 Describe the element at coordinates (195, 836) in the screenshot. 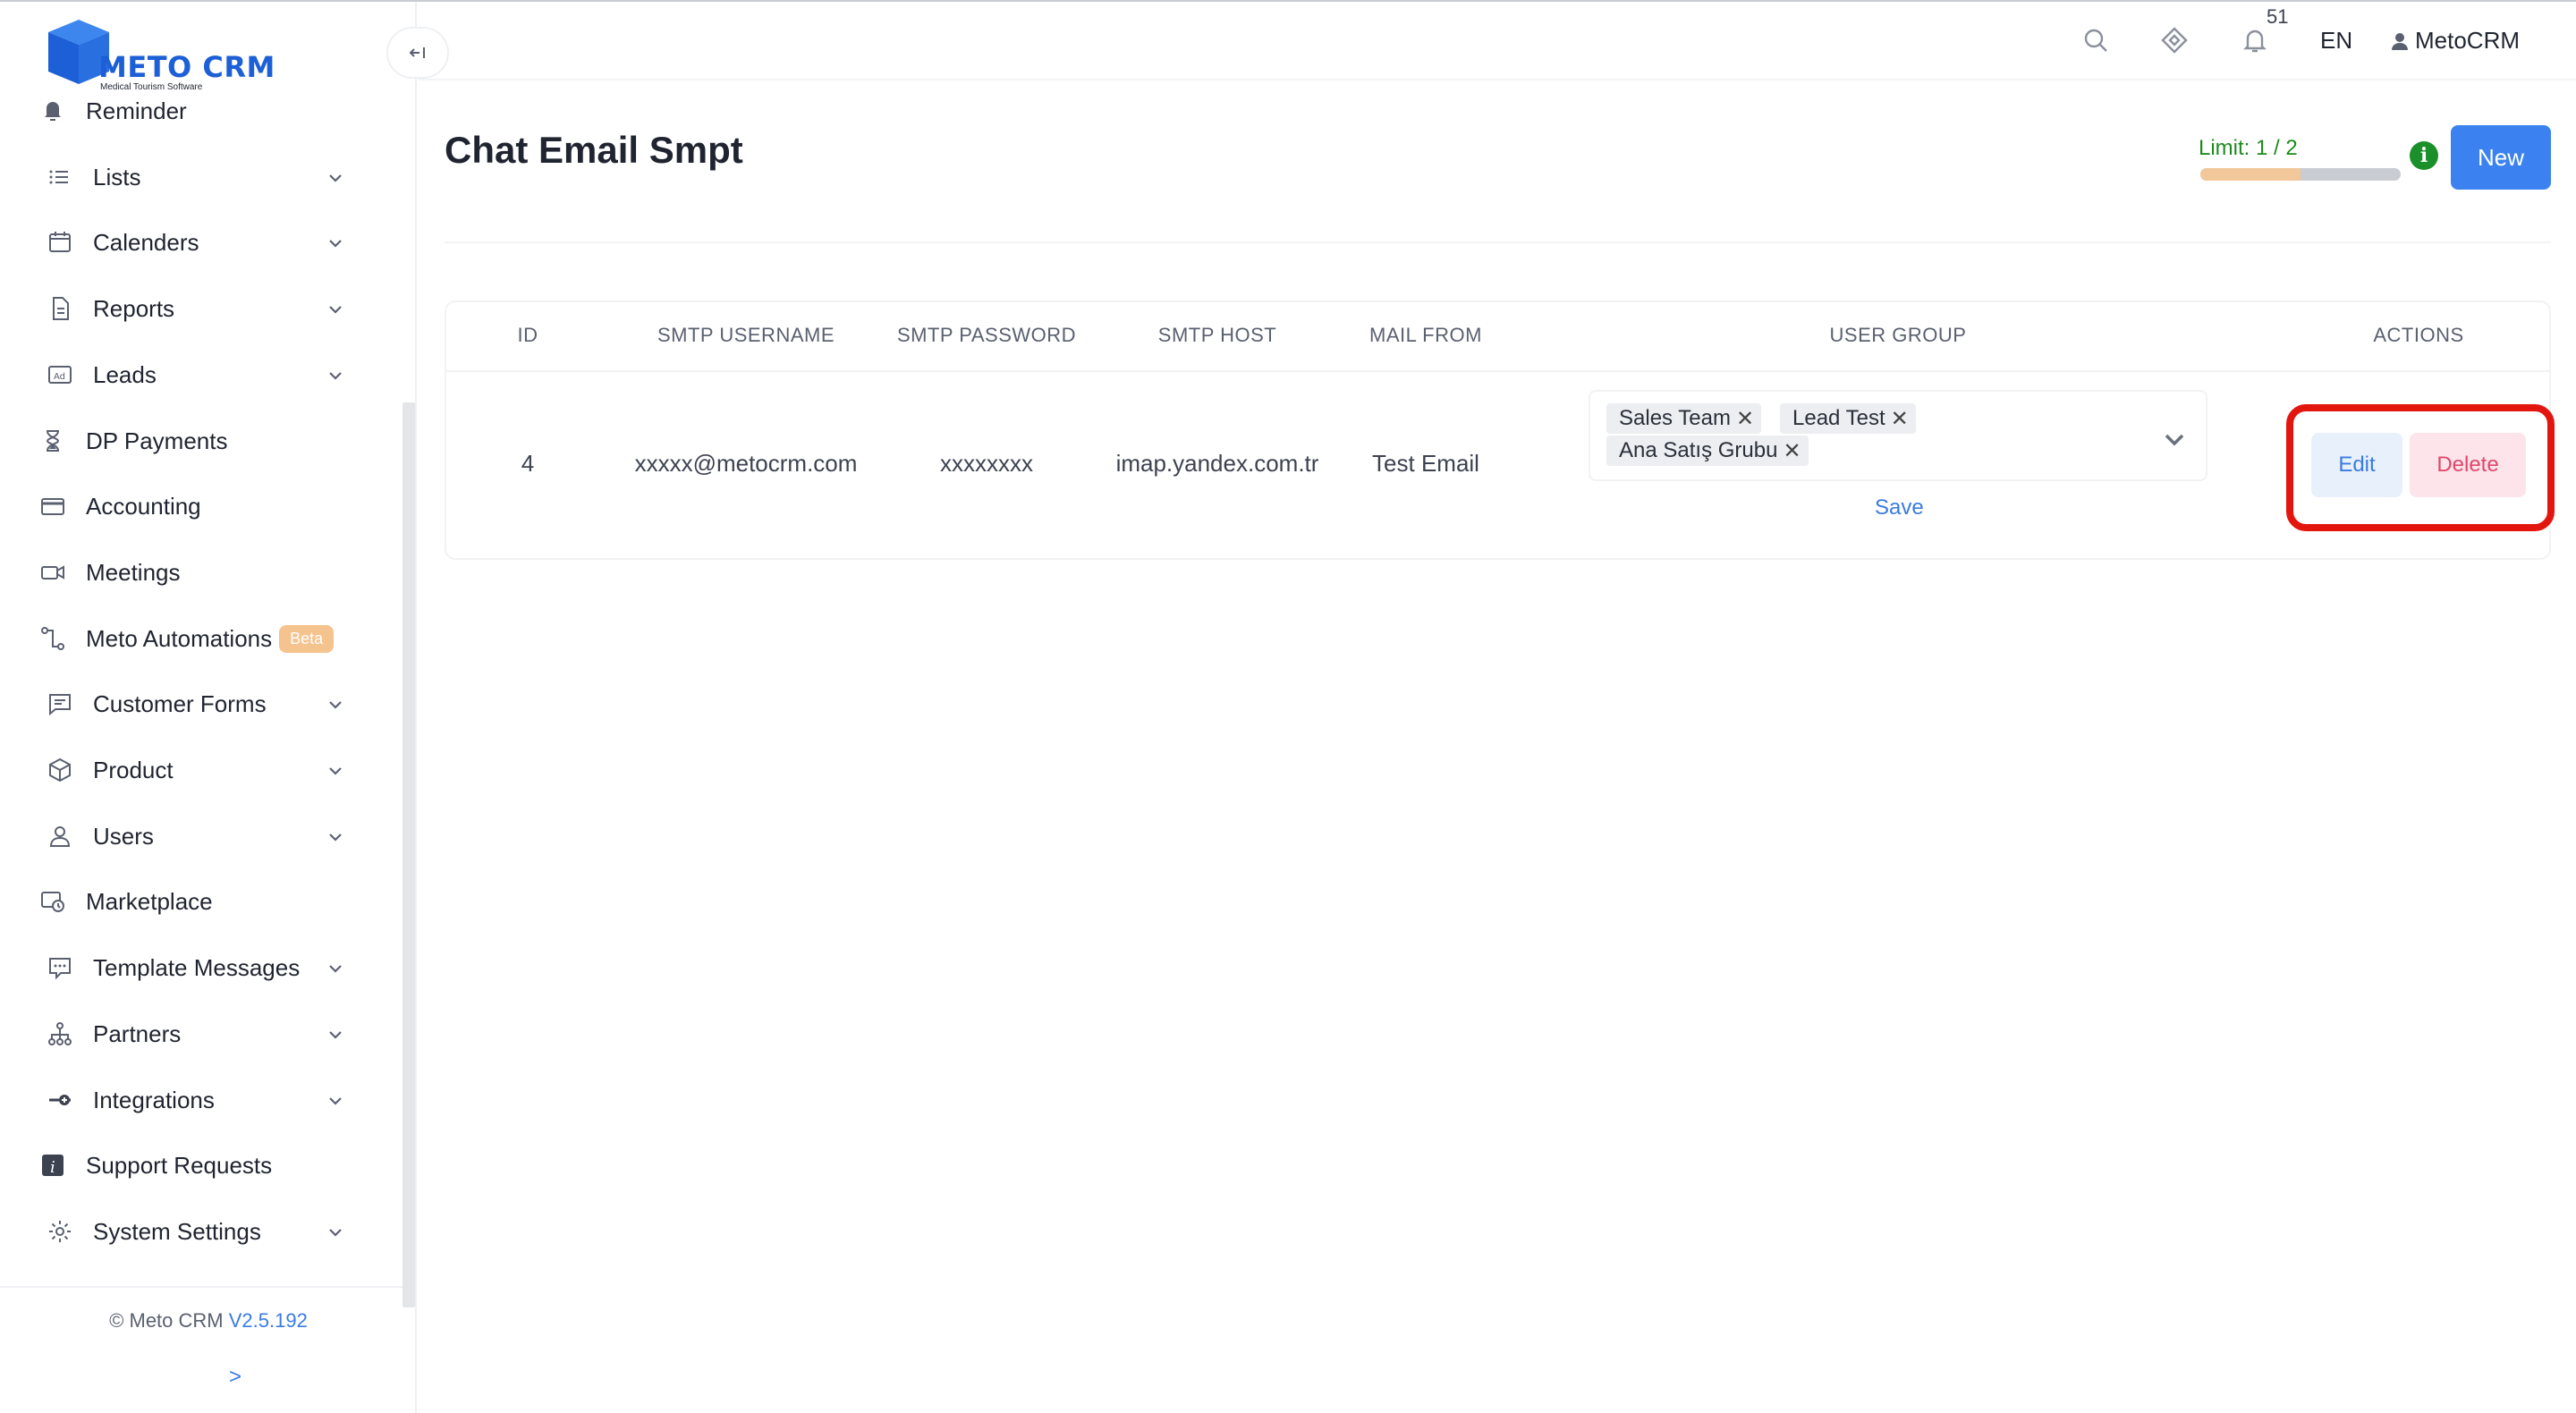

I see `sidebar-item-users: Users` at that location.